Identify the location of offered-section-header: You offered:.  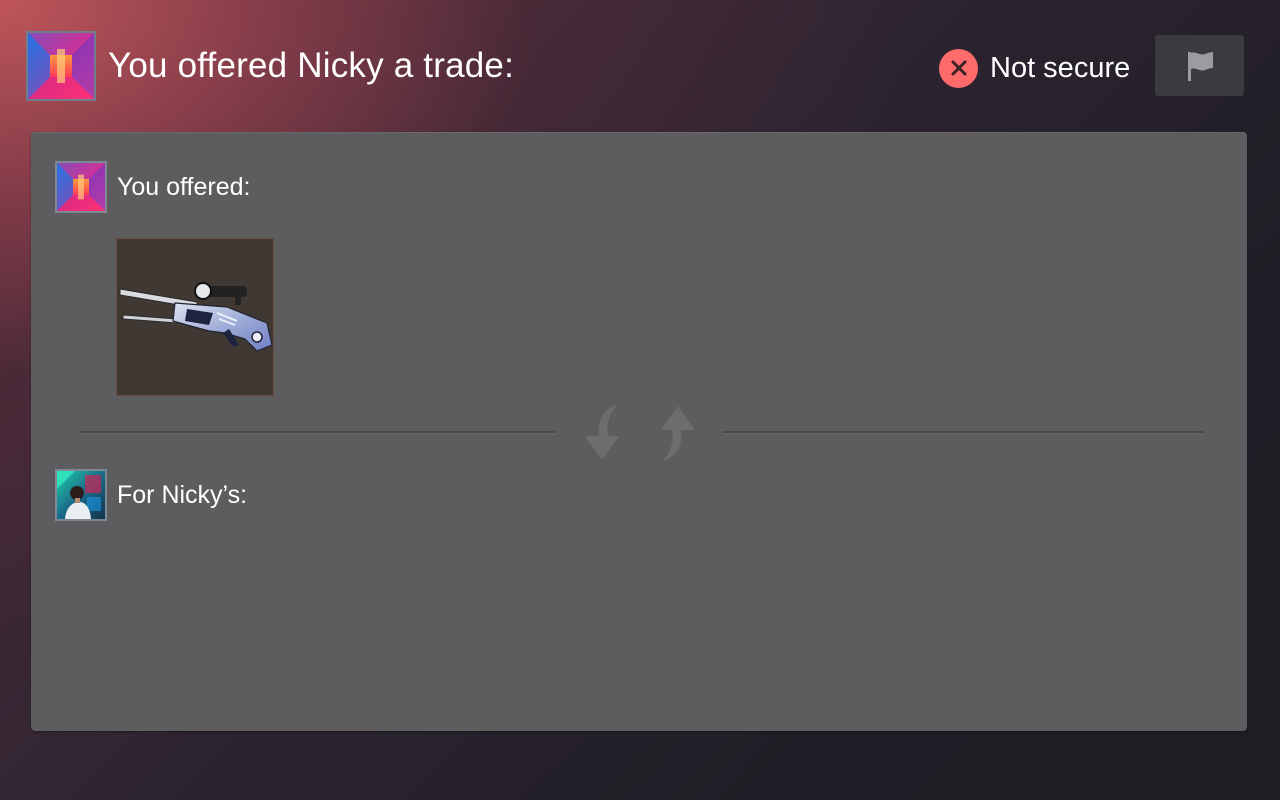
(152, 187).